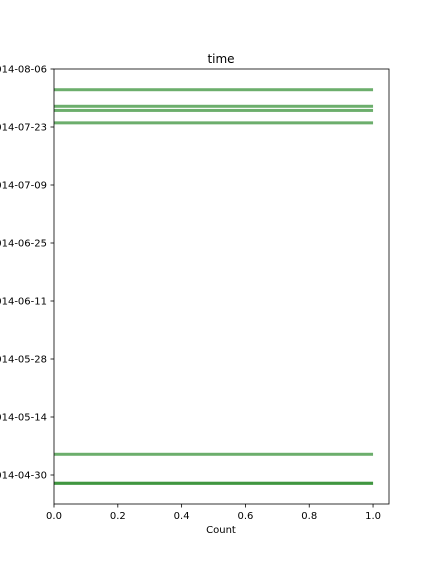  I want to click on y-tick-label: 2014-07-09, so click(23, 186).